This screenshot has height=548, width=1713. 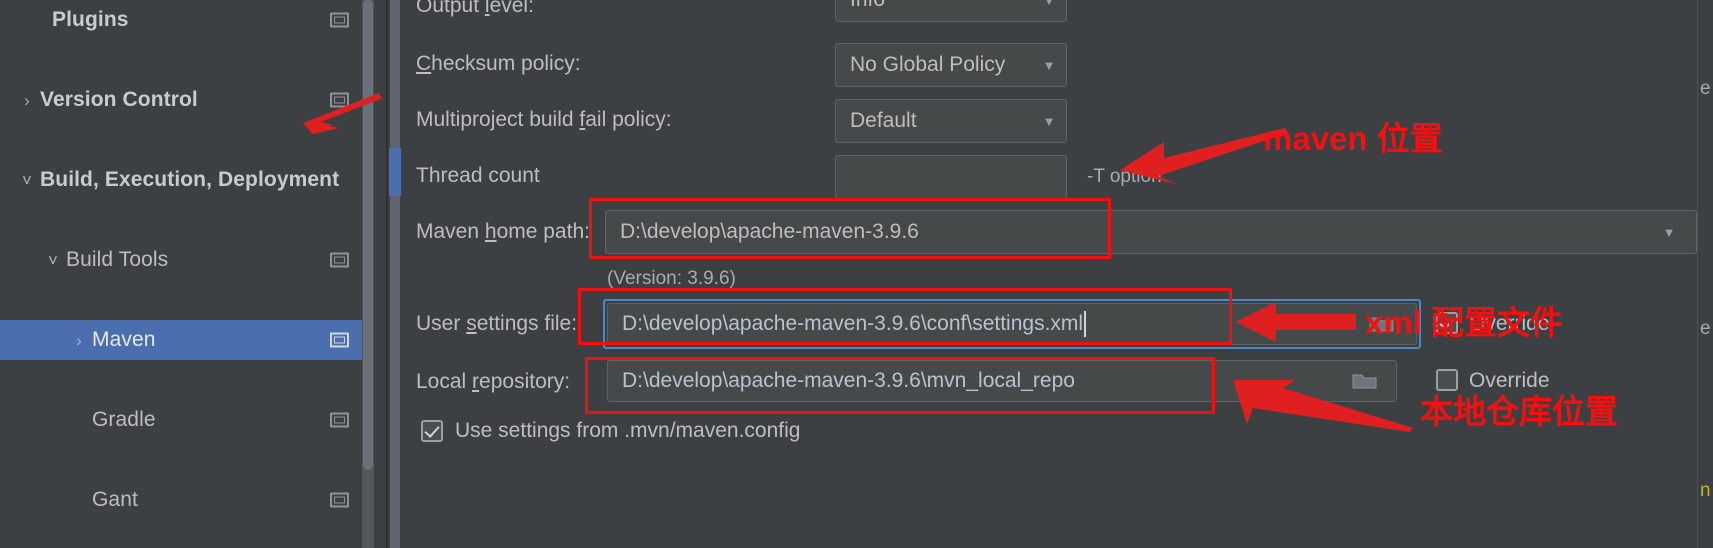 I want to click on row-thread-count: Thread count -T option, so click(x=1051, y=177).